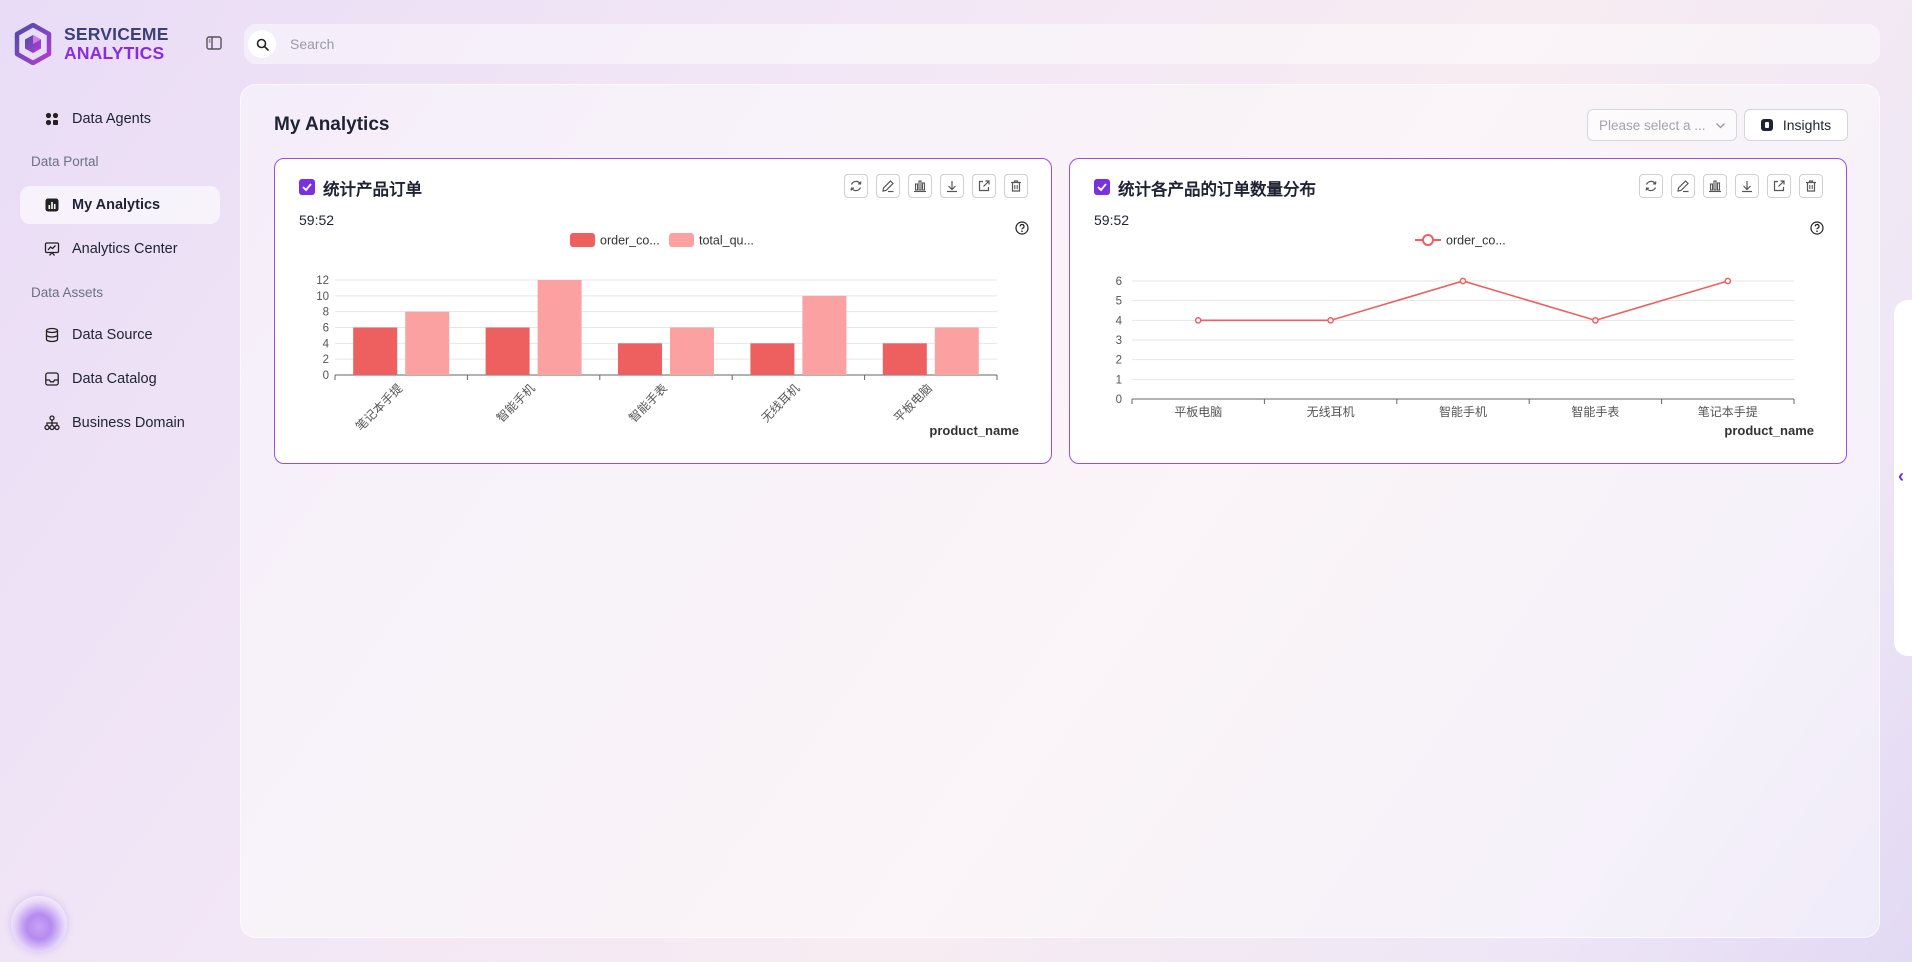 The height and width of the screenshot is (962, 1912). I want to click on y-tick-label: 12, so click(322, 281).